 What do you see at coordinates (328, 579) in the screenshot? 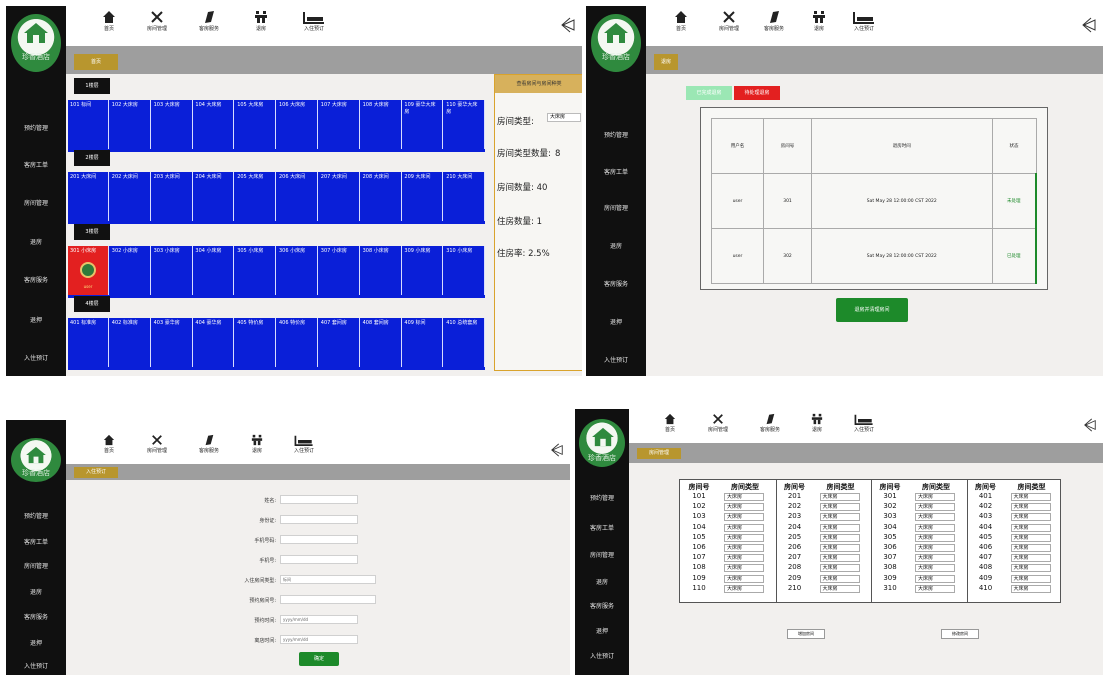
I see `roomtype-select: 标间` at bounding box center [328, 579].